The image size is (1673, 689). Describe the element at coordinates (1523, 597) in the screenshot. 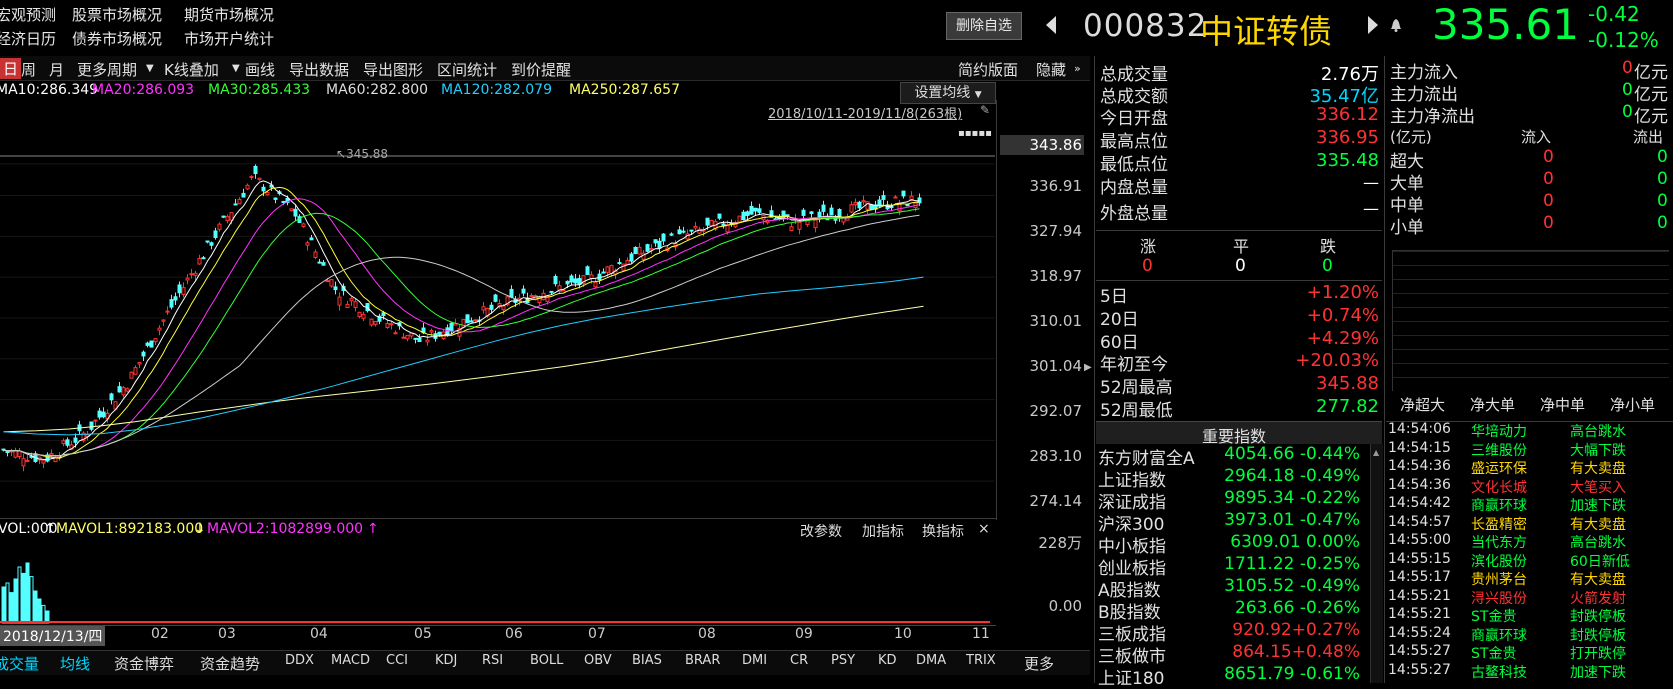

I see `ticker-row: 14:55:21 浔兴股份 火箭发射` at that location.